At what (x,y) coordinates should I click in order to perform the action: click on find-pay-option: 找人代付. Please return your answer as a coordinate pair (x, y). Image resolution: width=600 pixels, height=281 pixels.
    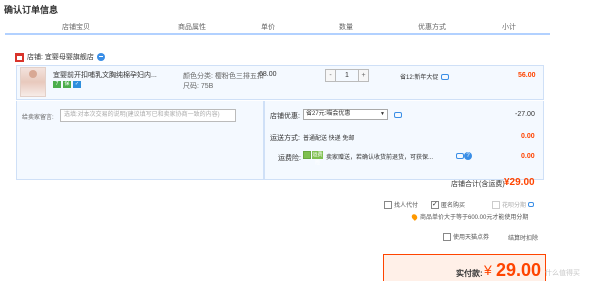
    Looking at the image, I should click on (401, 204).